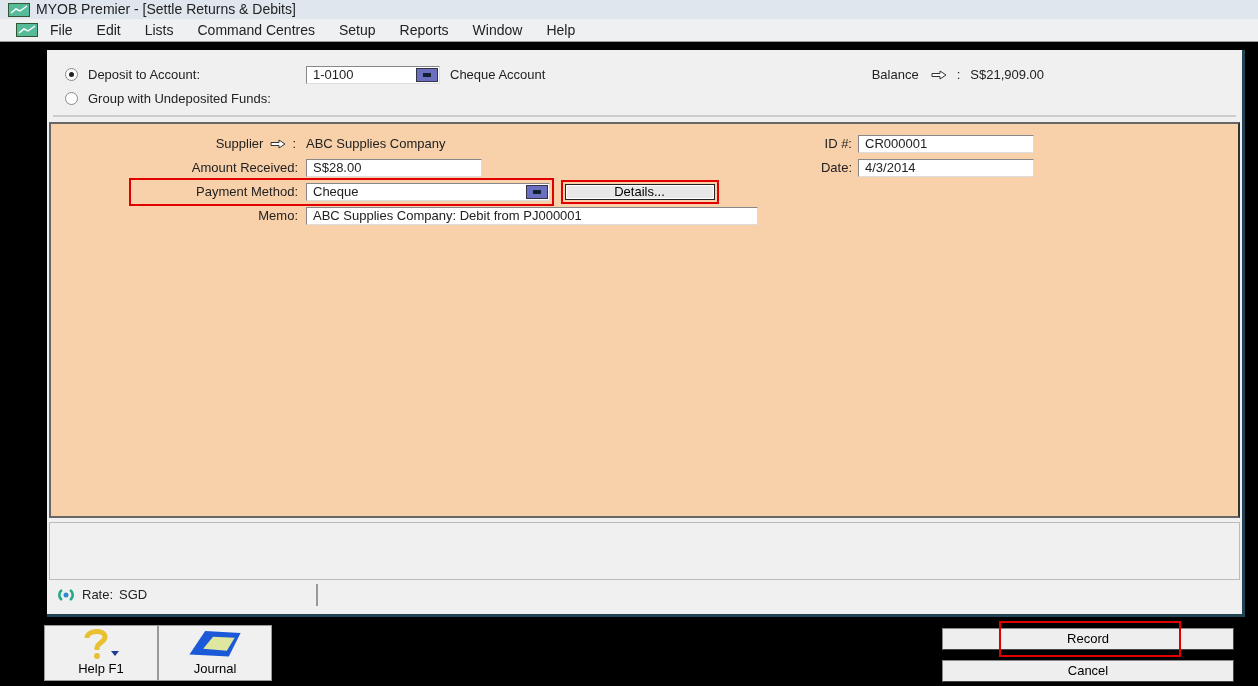 This screenshot has width=1258, height=686. What do you see at coordinates (373, 74) in the screenshot?
I see `account-field: 1-0100` at bounding box center [373, 74].